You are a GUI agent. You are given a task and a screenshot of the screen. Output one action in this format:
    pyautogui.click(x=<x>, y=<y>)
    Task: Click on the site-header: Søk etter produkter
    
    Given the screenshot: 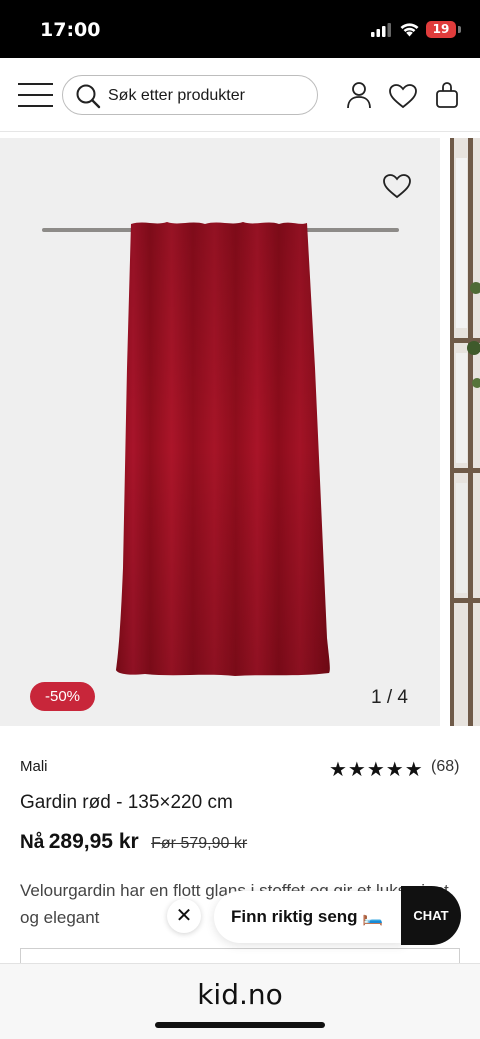 What is the action you would take?
    pyautogui.click(x=240, y=95)
    